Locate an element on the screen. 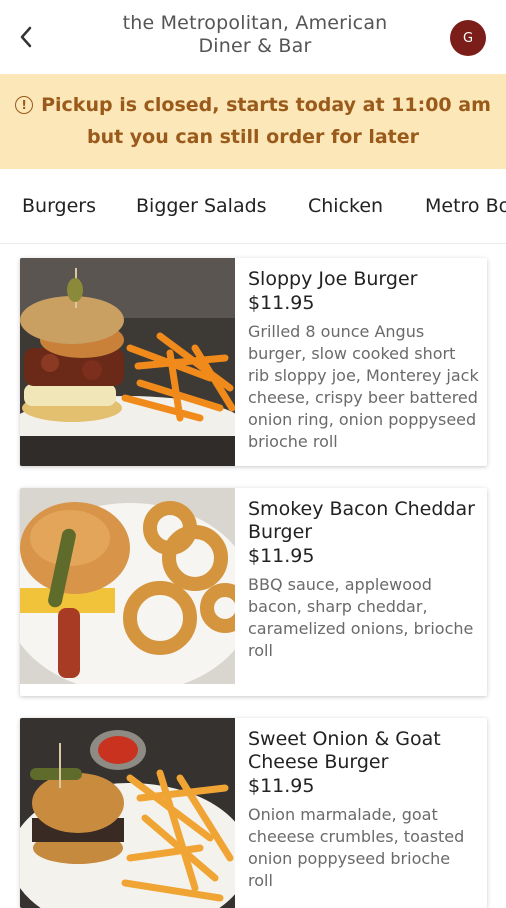 This screenshot has height=908, width=506. restaurant-title-line2: Diner & Bar is located at coordinates (255, 46).